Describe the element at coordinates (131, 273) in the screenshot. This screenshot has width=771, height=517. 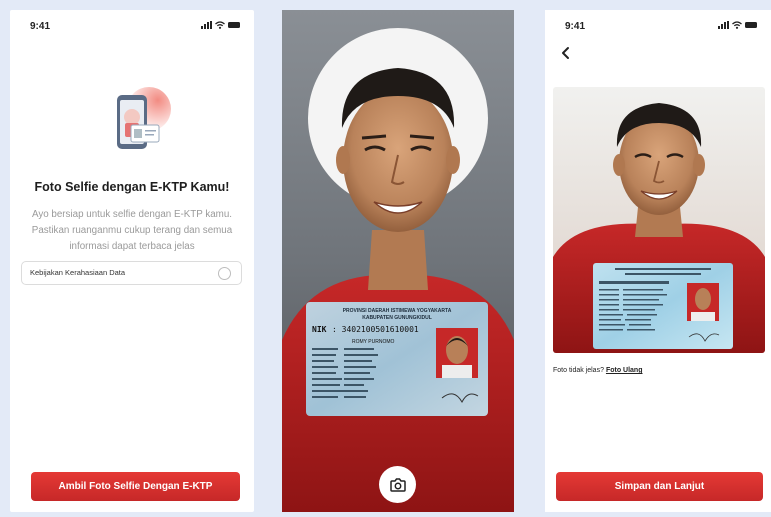
I see `privacy-policy-option: Kebijakan Kerahasiaan Data` at that location.